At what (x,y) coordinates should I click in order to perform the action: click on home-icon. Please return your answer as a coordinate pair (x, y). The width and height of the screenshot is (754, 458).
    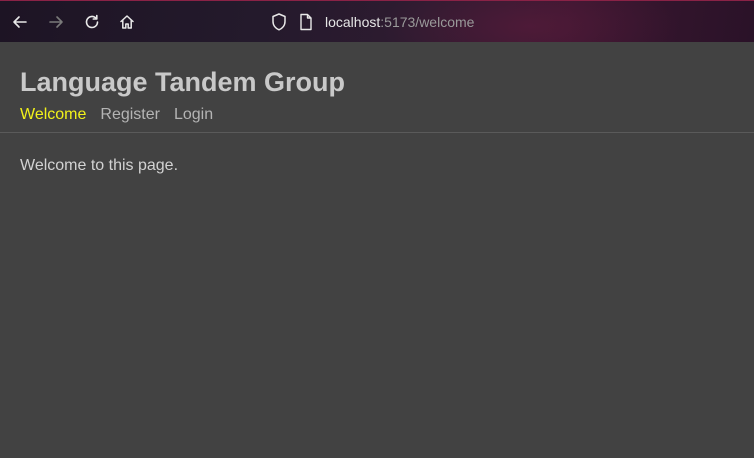
    Looking at the image, I should click on (127, 22).